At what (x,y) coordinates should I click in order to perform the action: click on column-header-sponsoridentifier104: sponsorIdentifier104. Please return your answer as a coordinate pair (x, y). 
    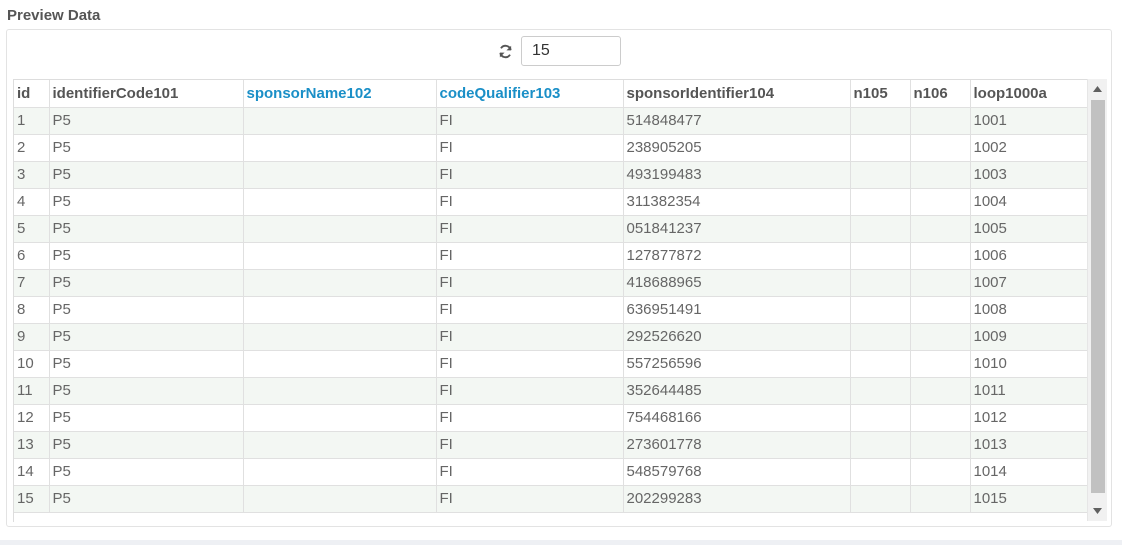
    Looking at the image, I should click on (737, 94).